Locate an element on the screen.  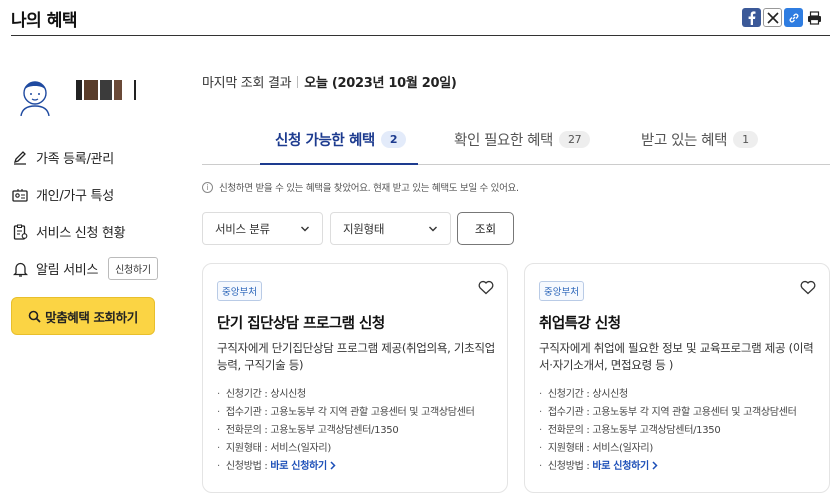
alarm-apply-button: 신청하기 is located at coordinates (133, 268).